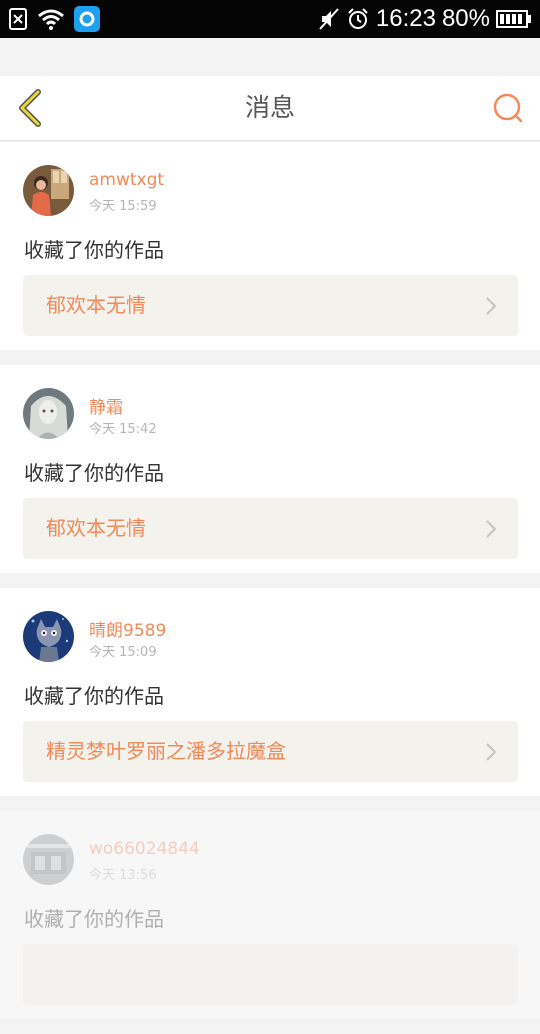 This screenshot has height=1034, width=540. I want to click on work-link, so click(270, 974).